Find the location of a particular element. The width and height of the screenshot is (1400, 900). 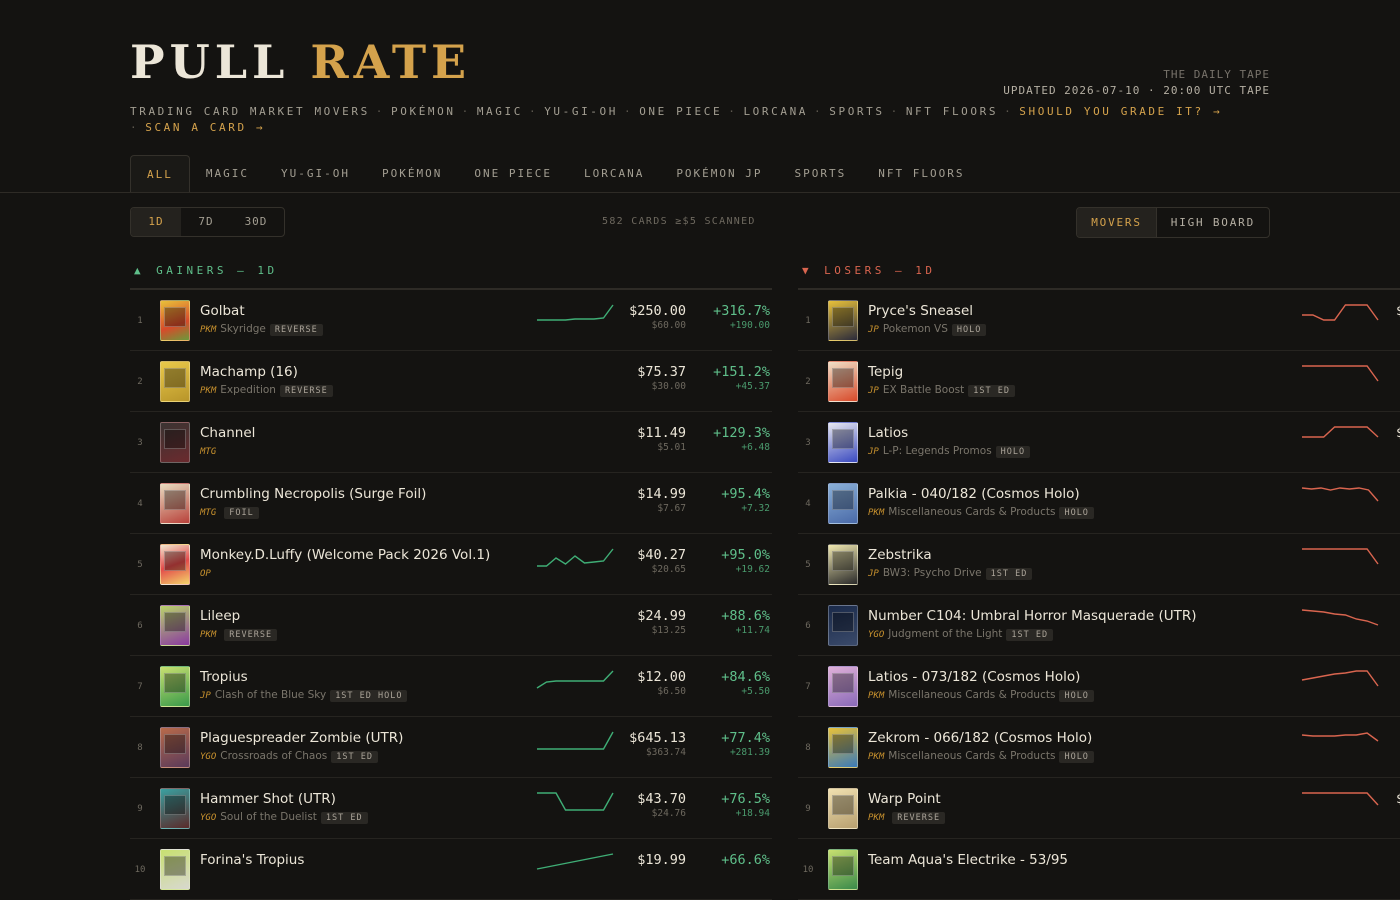

mover-row: 10 Forina's Tropius $19.99 +66.6% is located at coordinates (451, 869).